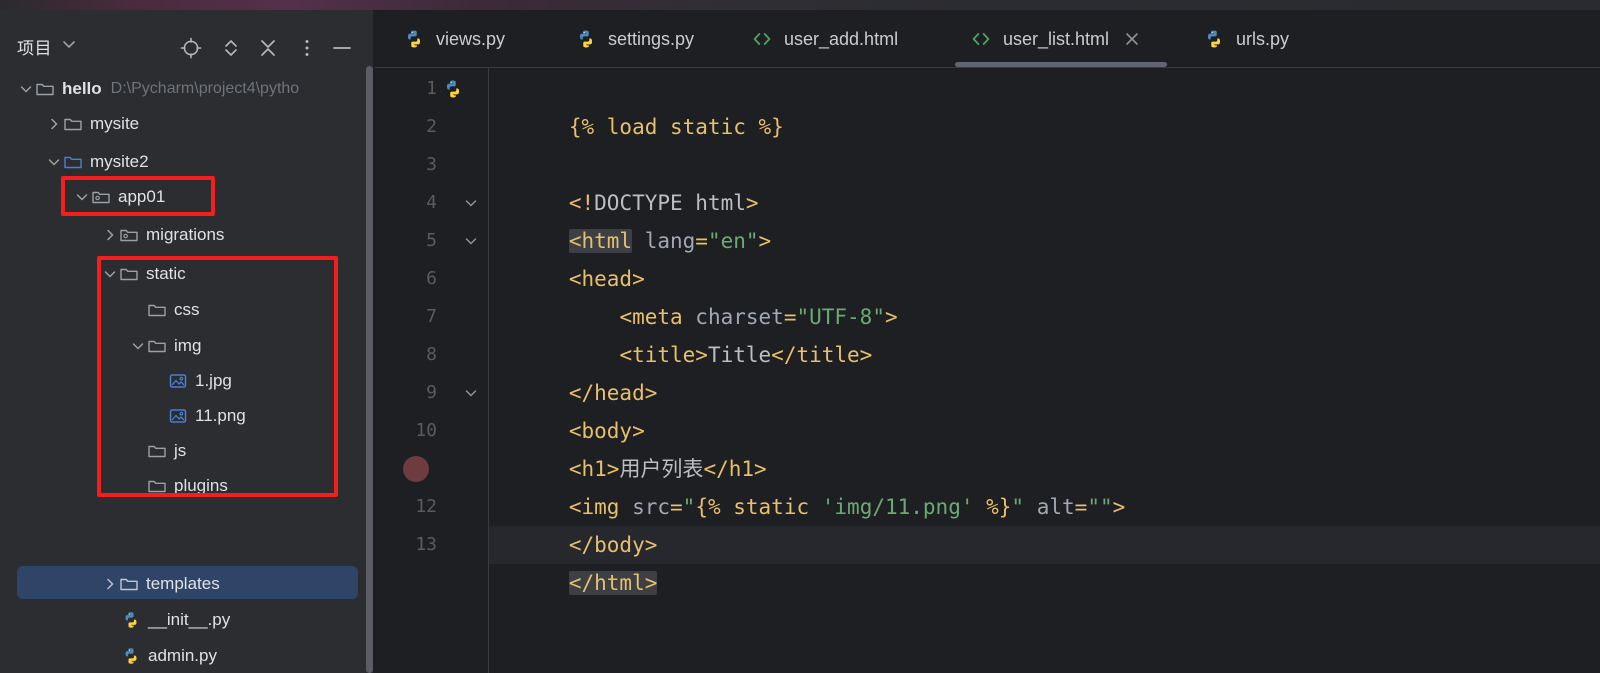 Image resolution: width=1600 pixels, height=673 pixels. I want to click on tree-row-mysite: mysite, so click(183, 123).